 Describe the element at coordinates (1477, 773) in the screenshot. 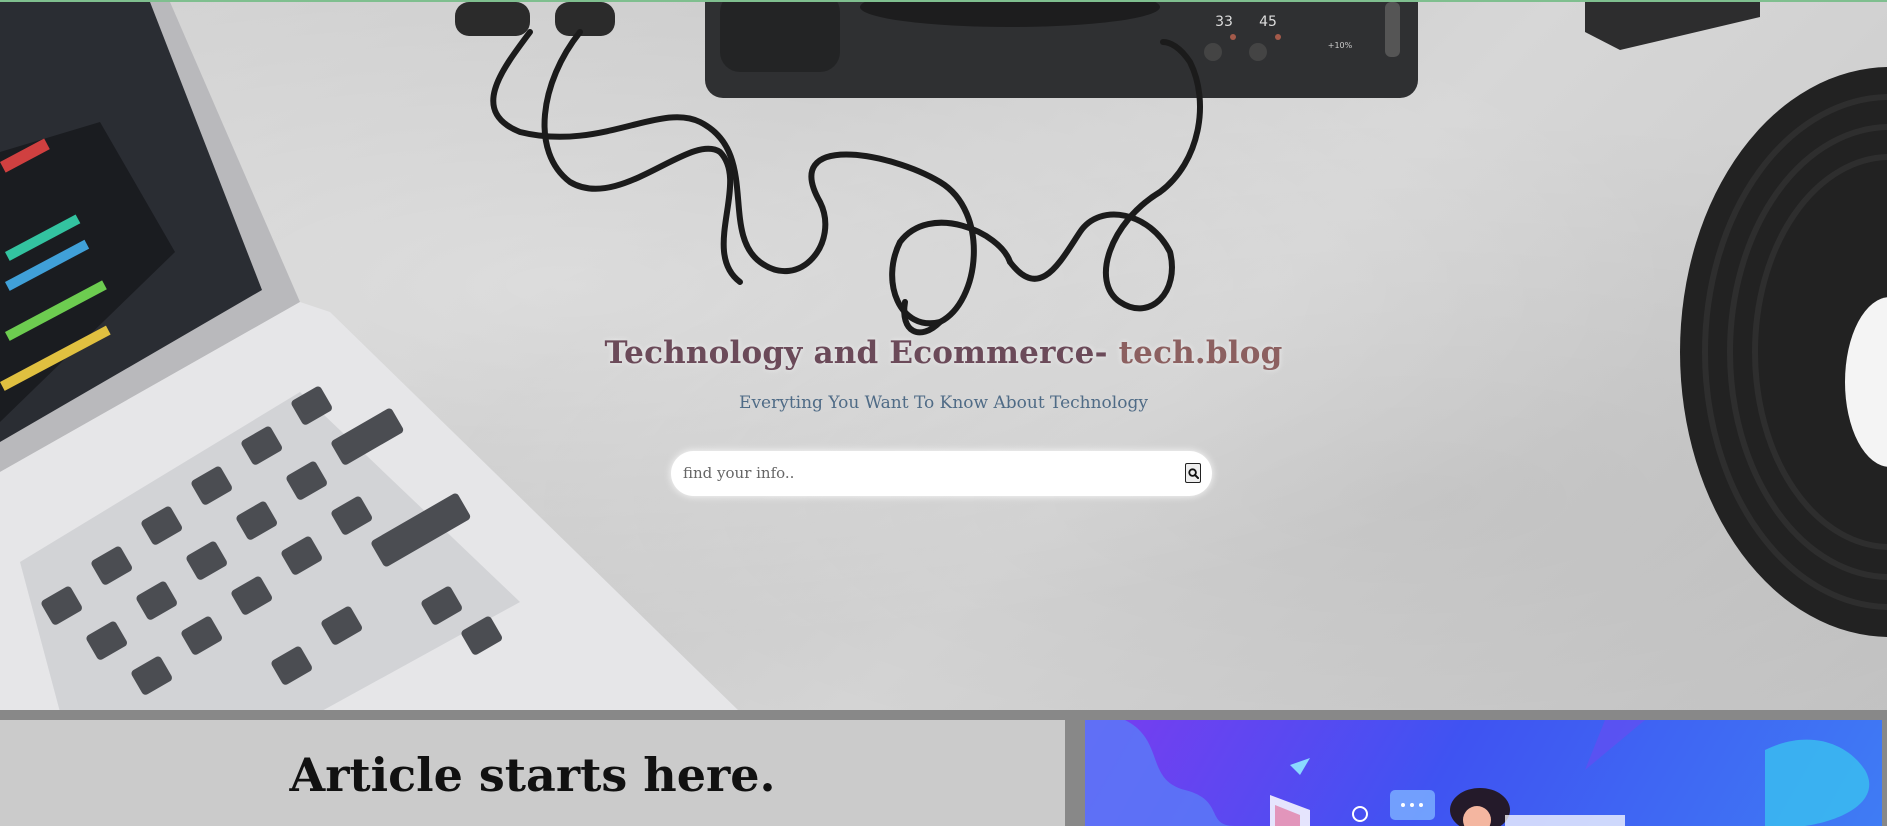

I see `featured-illustration-art` at that location.